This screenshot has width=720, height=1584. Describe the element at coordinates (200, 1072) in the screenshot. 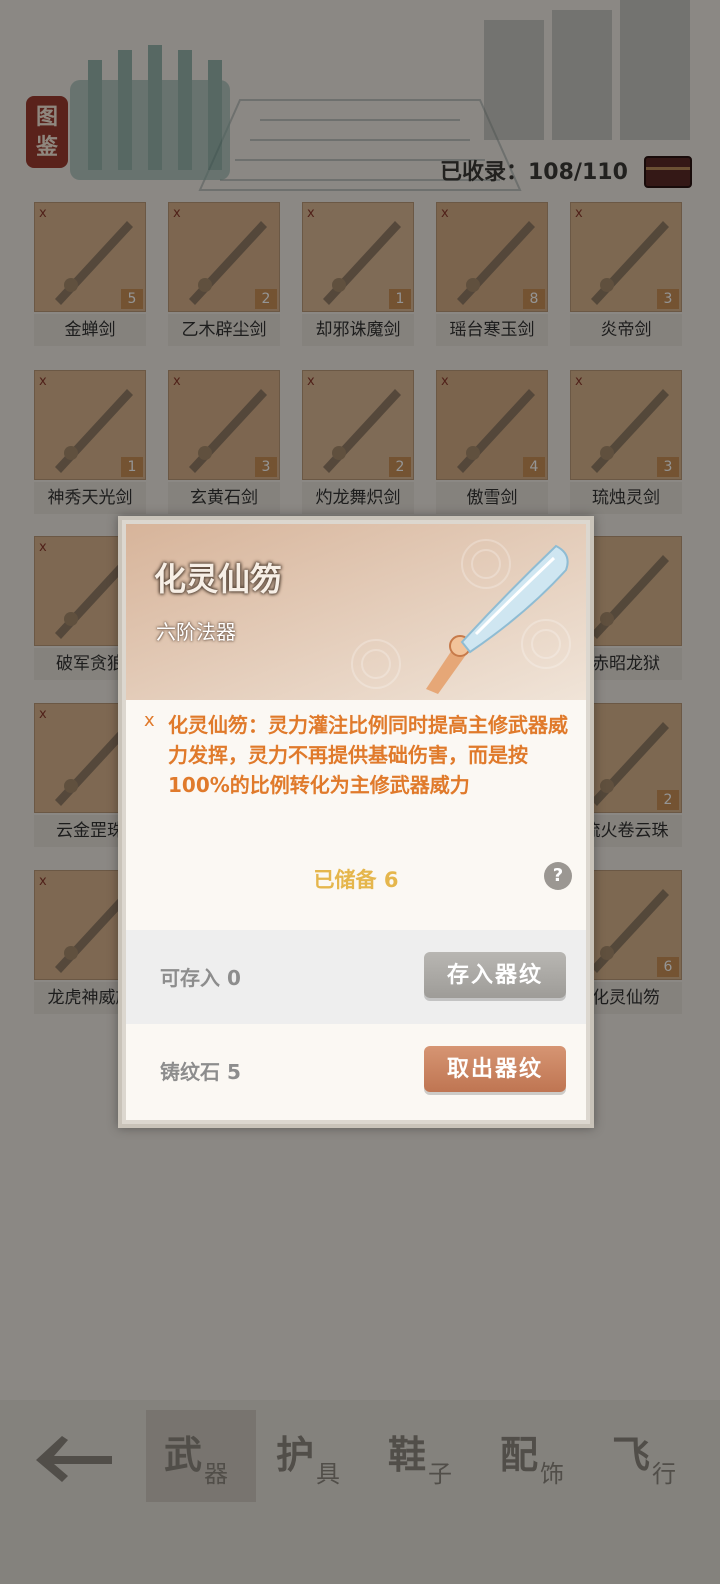

I see `casting-stone-count: 铸纹石 5` at that location.